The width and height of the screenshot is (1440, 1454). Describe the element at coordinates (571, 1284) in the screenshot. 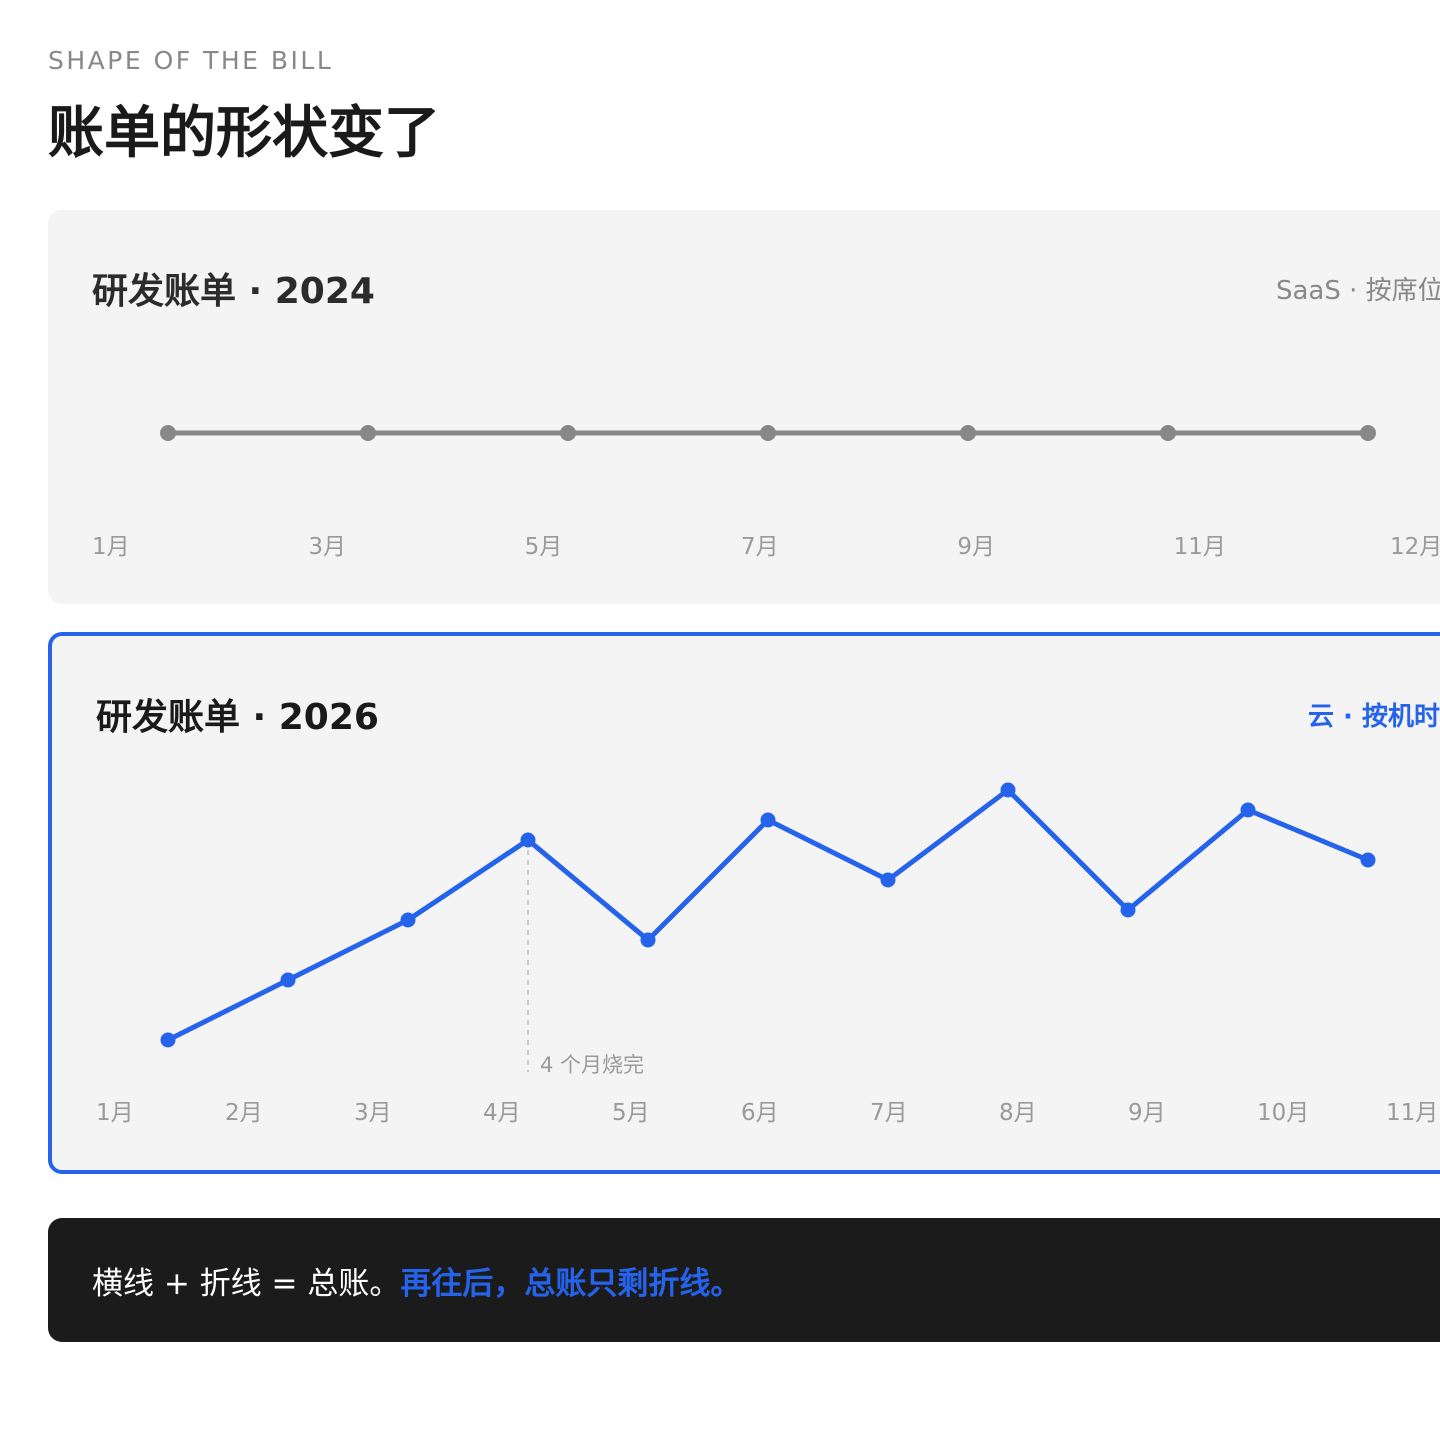

I see `footer-text-accent: 再往后，总账只剩折线。` at that location.